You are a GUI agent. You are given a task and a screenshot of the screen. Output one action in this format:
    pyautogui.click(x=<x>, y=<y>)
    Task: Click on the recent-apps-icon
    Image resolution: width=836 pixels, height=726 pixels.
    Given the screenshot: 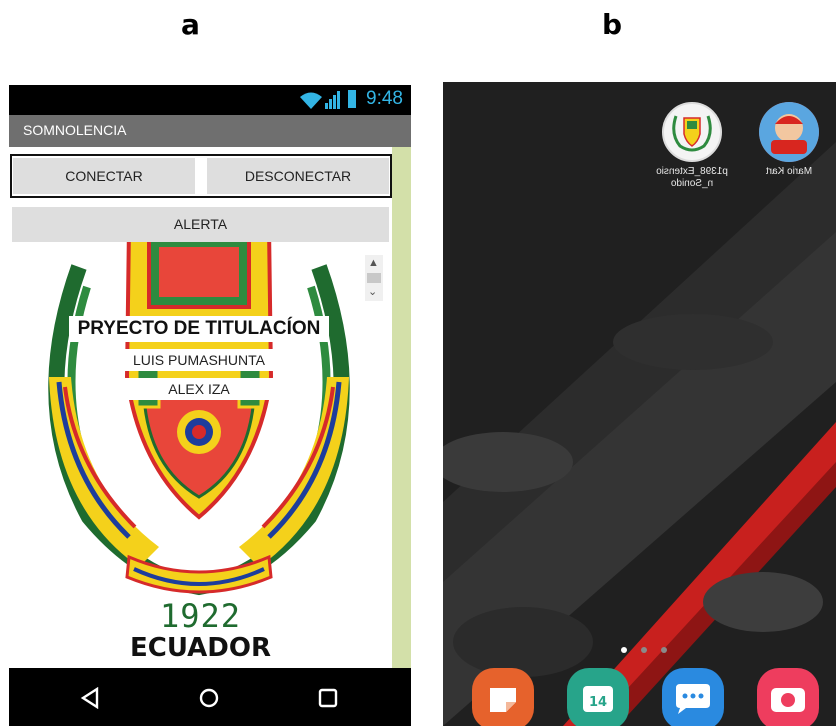 What is the action you would take?
    pyautogui.click(x=328, y=698)
    